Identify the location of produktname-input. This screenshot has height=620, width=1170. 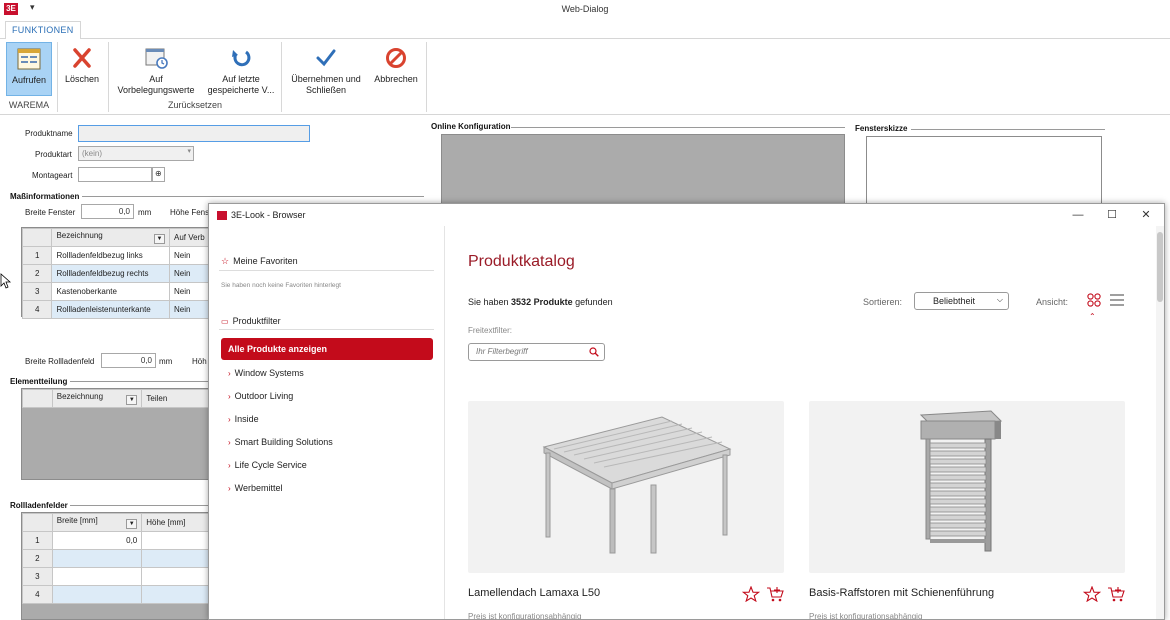
(194, 133).